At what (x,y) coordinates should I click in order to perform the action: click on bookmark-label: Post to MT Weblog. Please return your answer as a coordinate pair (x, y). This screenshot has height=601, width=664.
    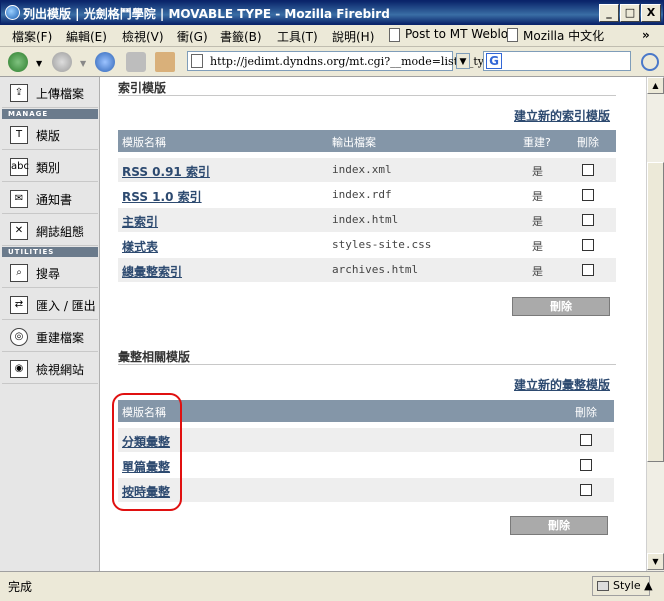
    Looking at the image, I should click on (460, 34).